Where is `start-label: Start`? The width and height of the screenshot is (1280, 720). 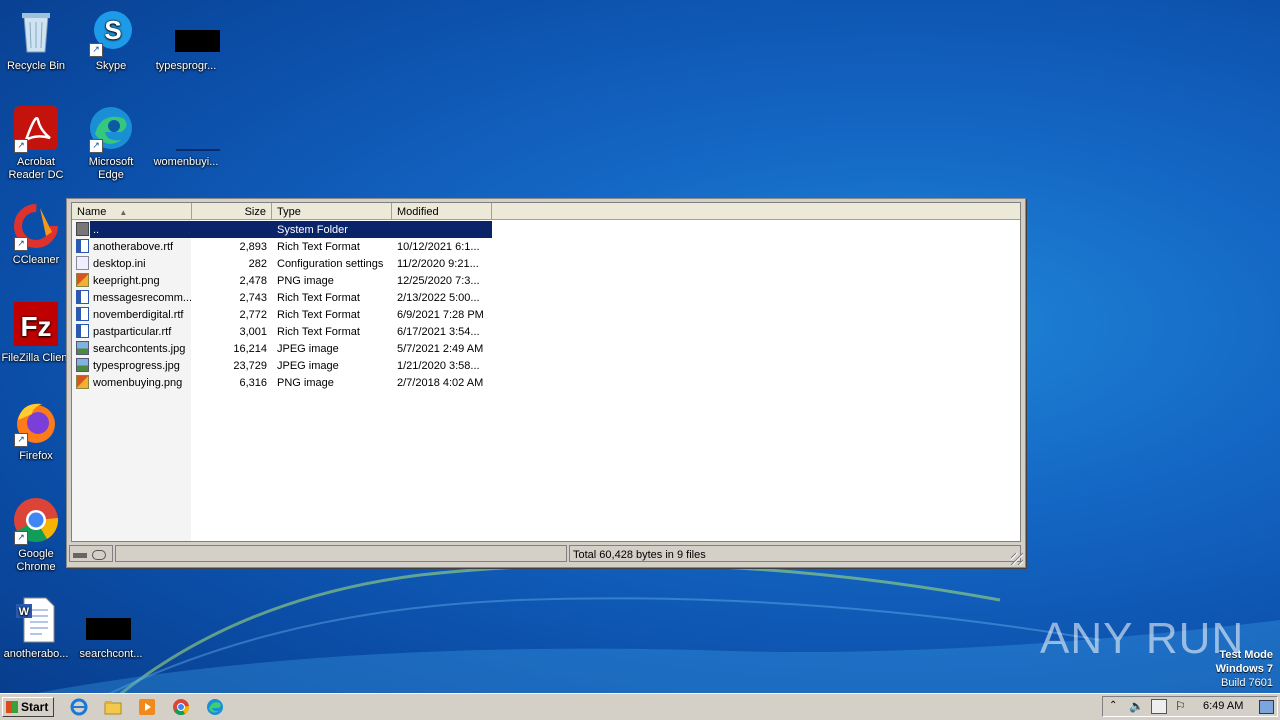 start-label: Start is located at coordinates (35, 707).